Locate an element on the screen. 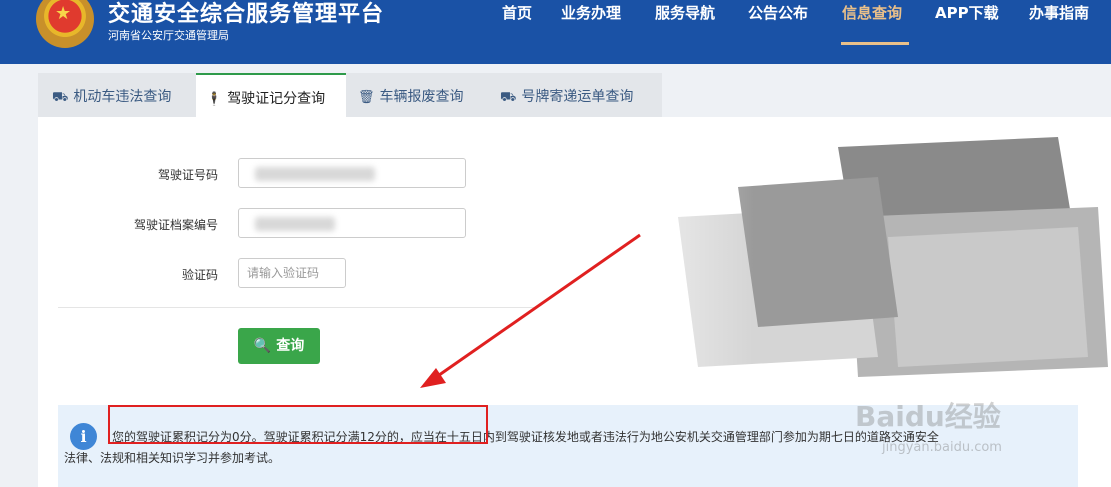 The image size is (1111, 487). nav-item-guide: 办事指南 is located at coordinates (1059, 12).